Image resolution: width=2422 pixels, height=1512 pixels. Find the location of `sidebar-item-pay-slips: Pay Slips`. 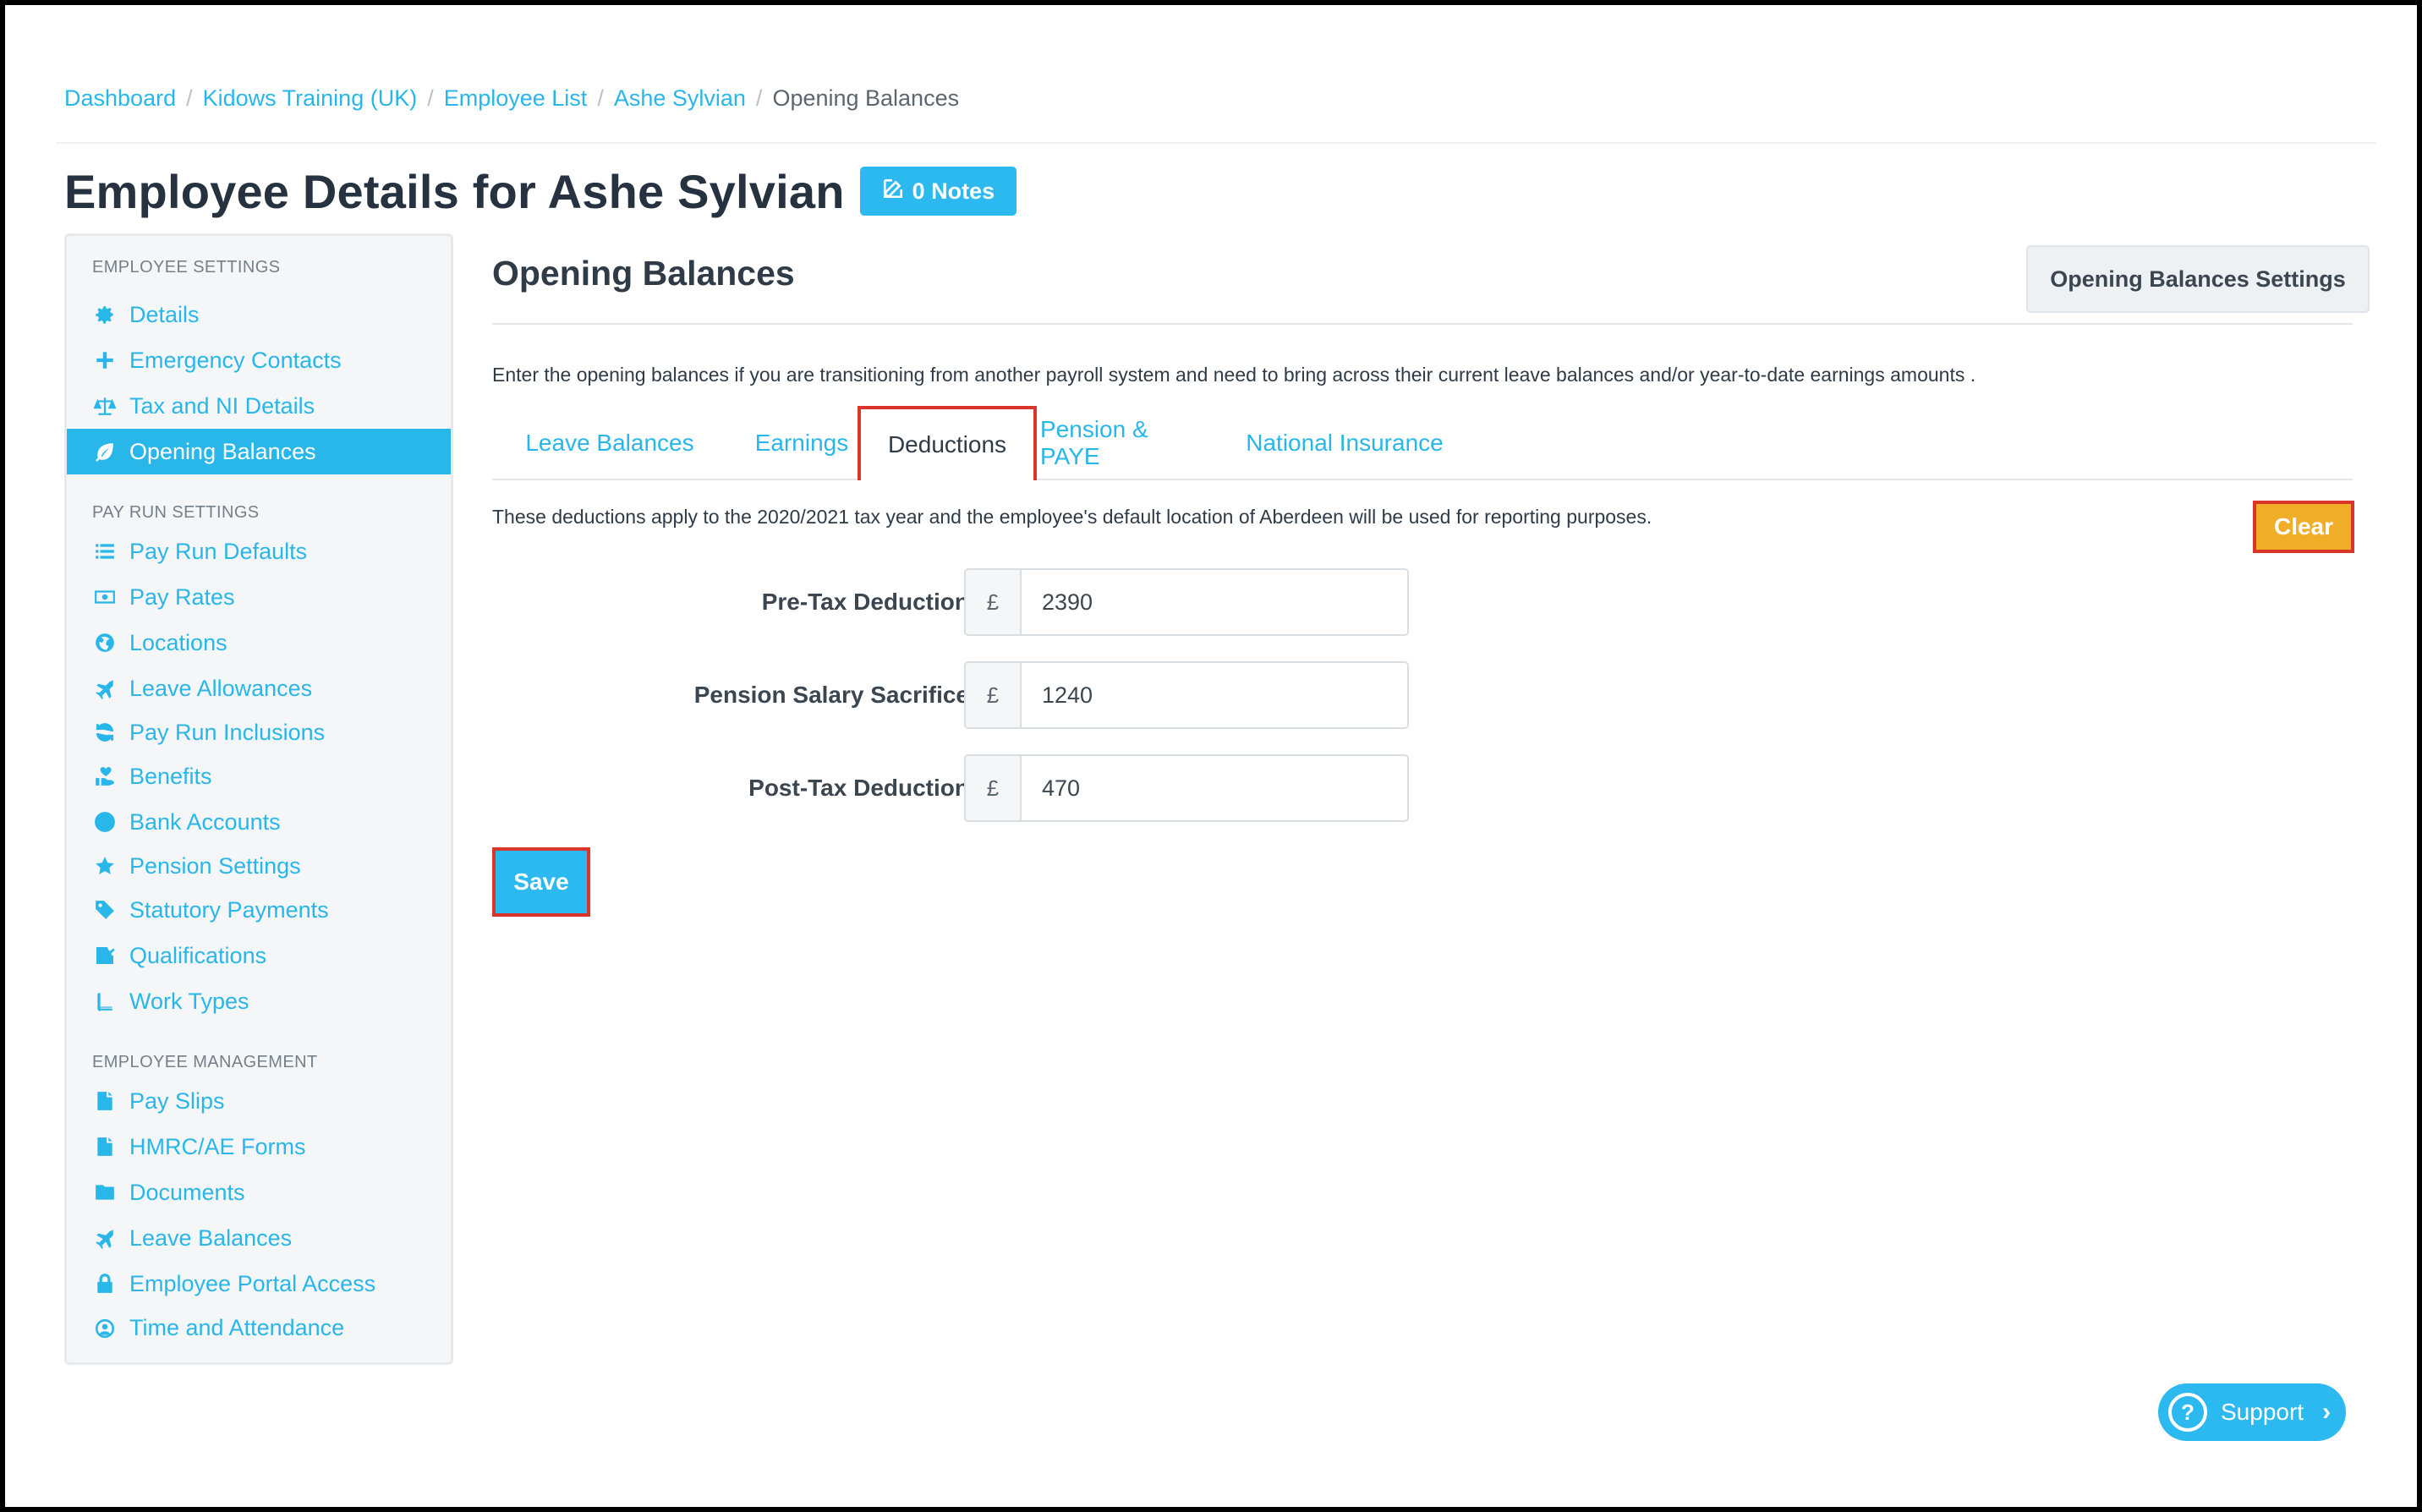

sidebar-item-pay-slips: Pay Slips is located at coordinates (259, 1101).